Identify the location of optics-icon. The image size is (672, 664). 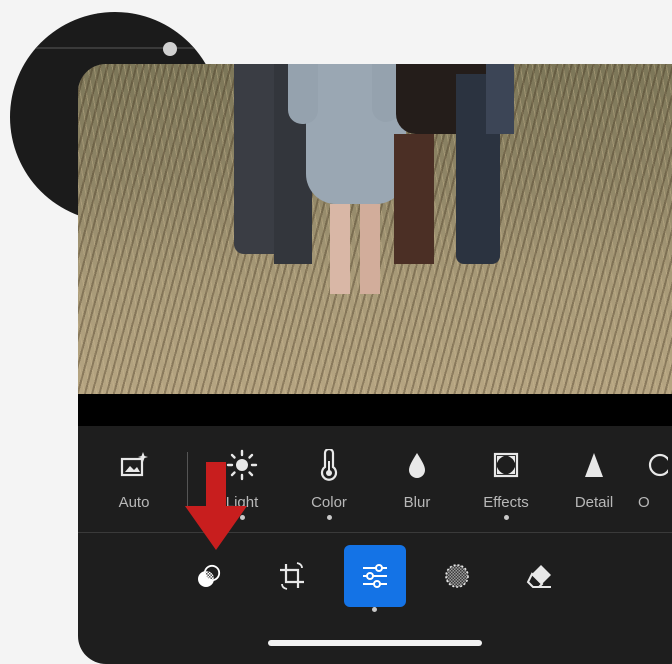
(658, 465).